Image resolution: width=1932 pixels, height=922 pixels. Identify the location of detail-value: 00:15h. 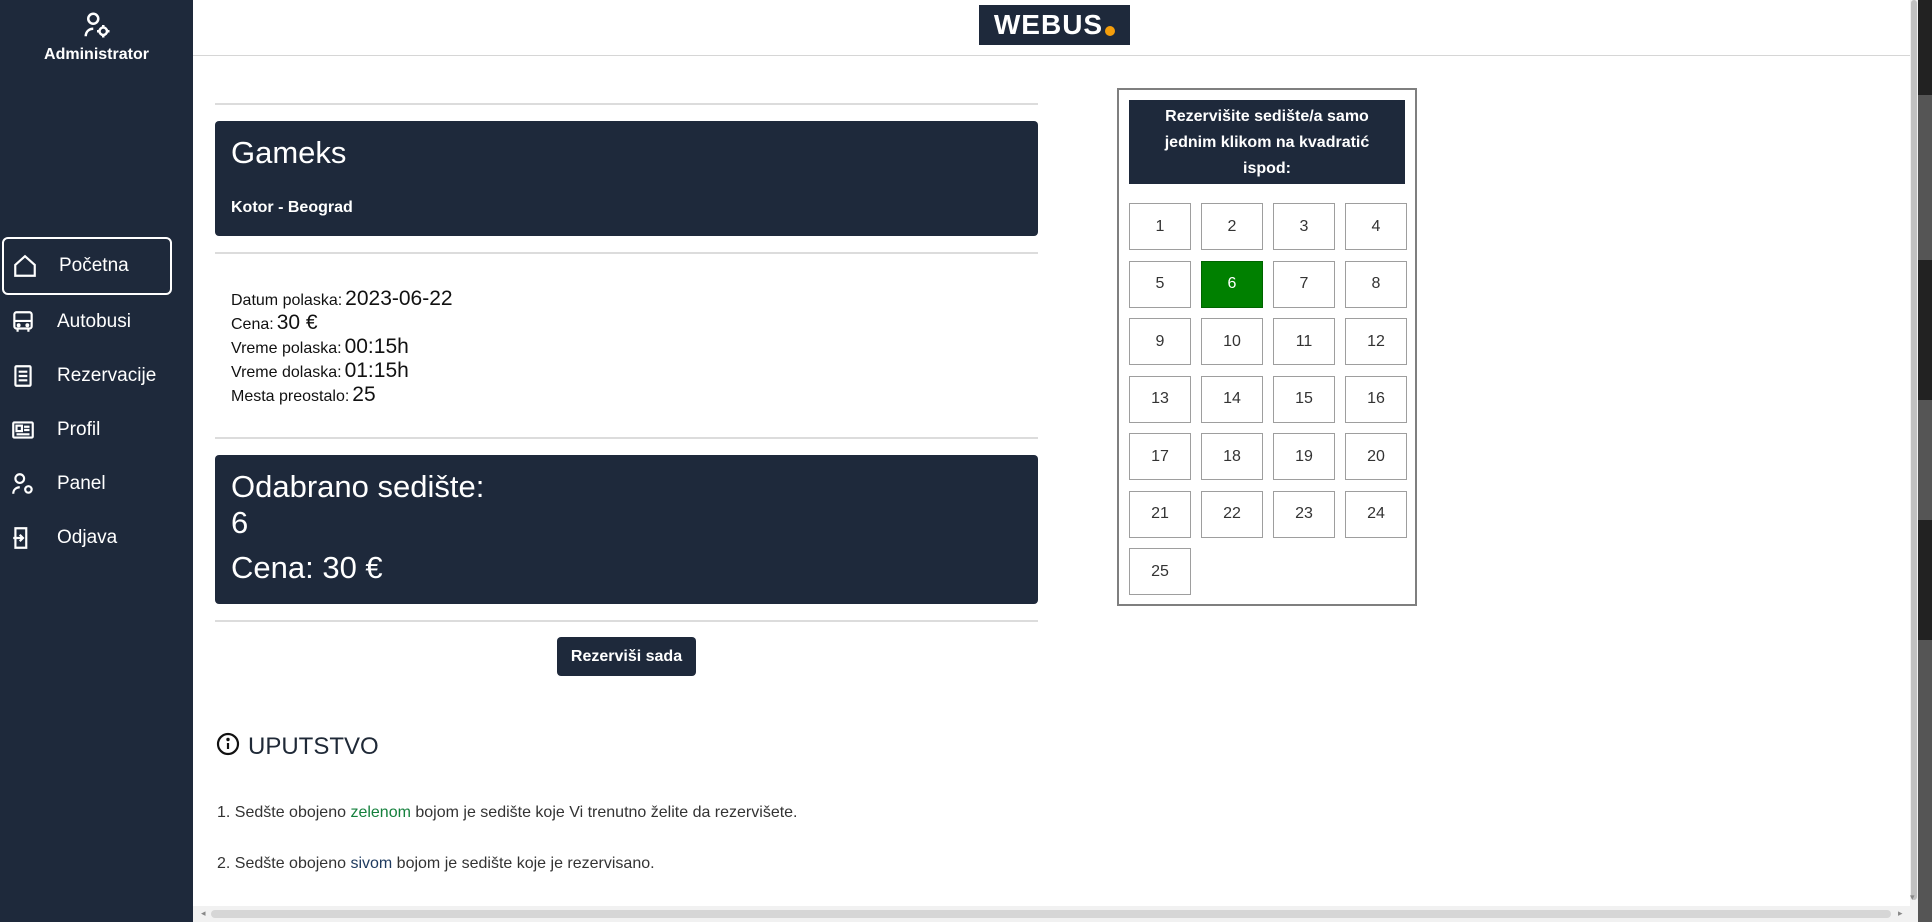
(376, 346).